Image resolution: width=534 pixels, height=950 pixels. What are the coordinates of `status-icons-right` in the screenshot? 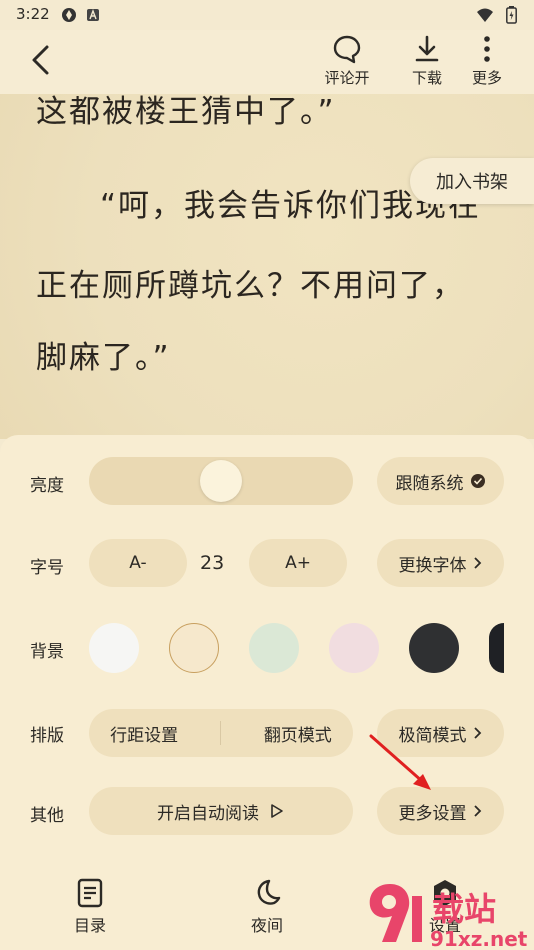 It's located at (498, 15).